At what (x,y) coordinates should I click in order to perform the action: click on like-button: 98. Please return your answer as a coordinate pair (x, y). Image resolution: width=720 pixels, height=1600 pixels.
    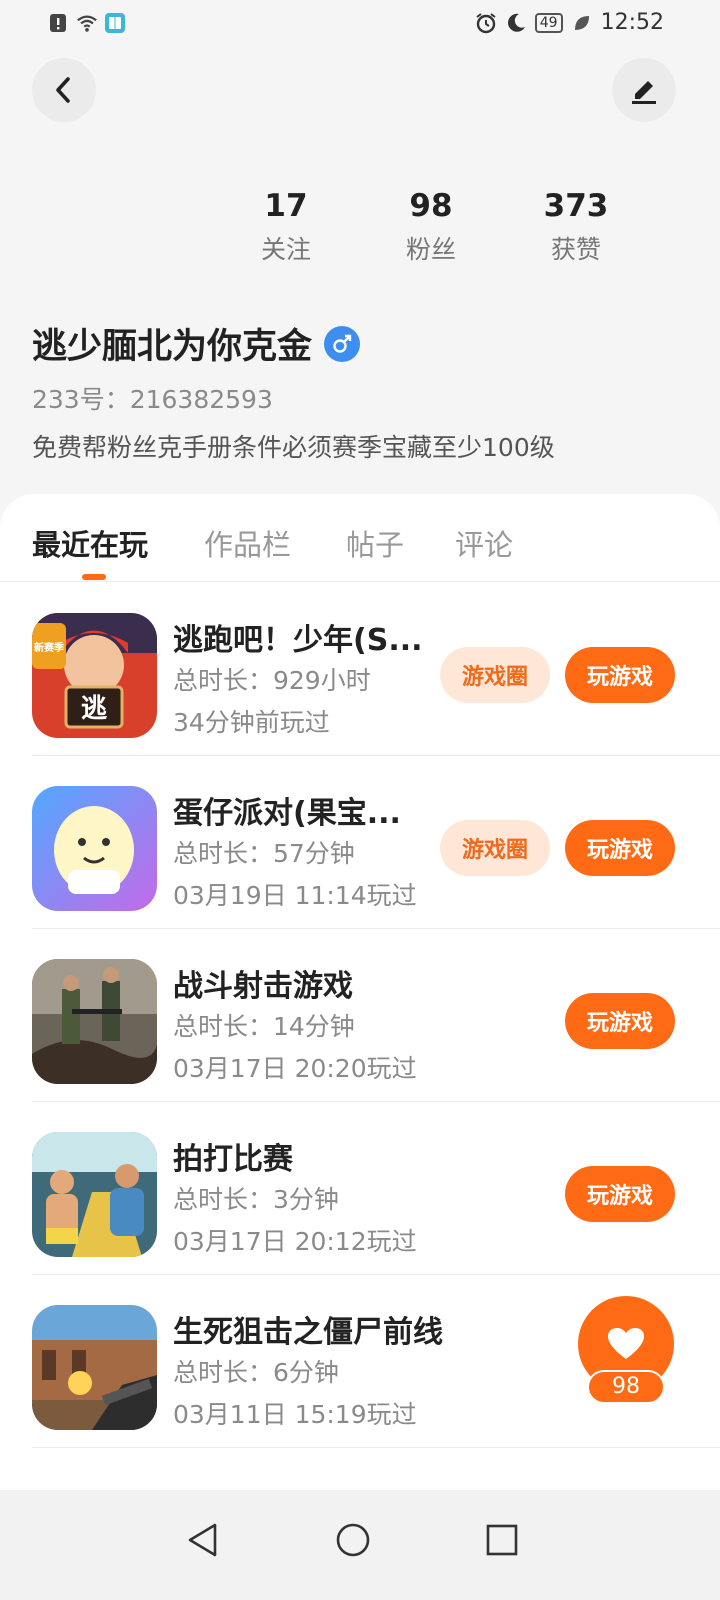
    Looking at the image, I should click on (626, 1351).